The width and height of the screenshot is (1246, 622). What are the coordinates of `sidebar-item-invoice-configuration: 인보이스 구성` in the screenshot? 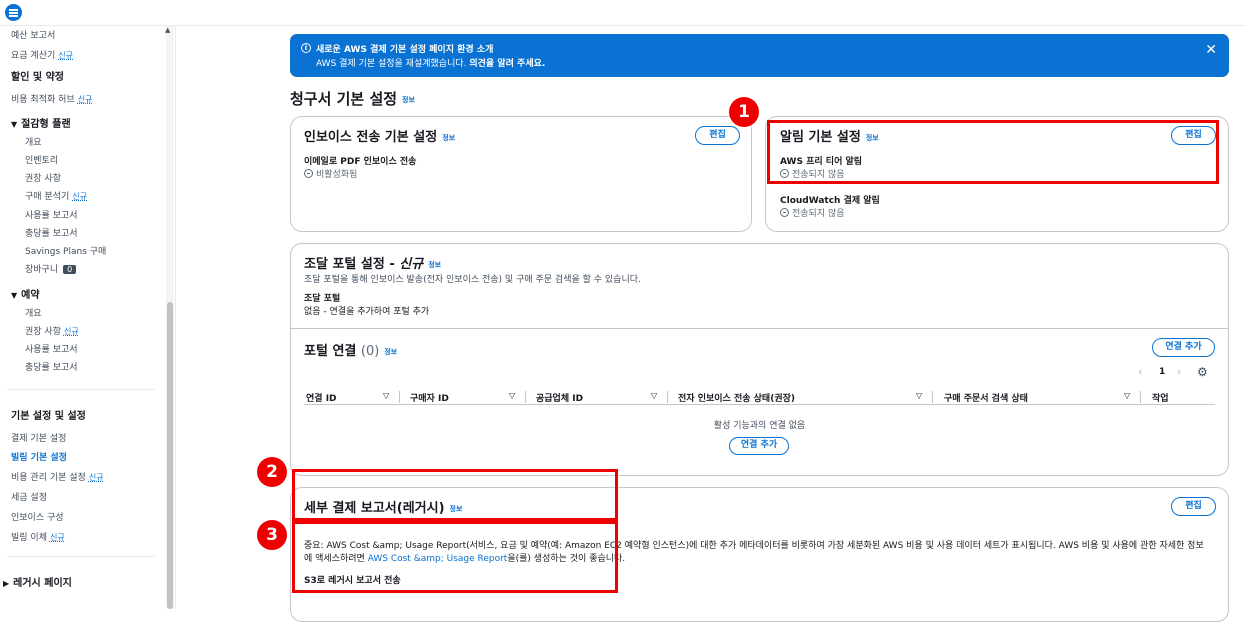 It's located at (37, 516).